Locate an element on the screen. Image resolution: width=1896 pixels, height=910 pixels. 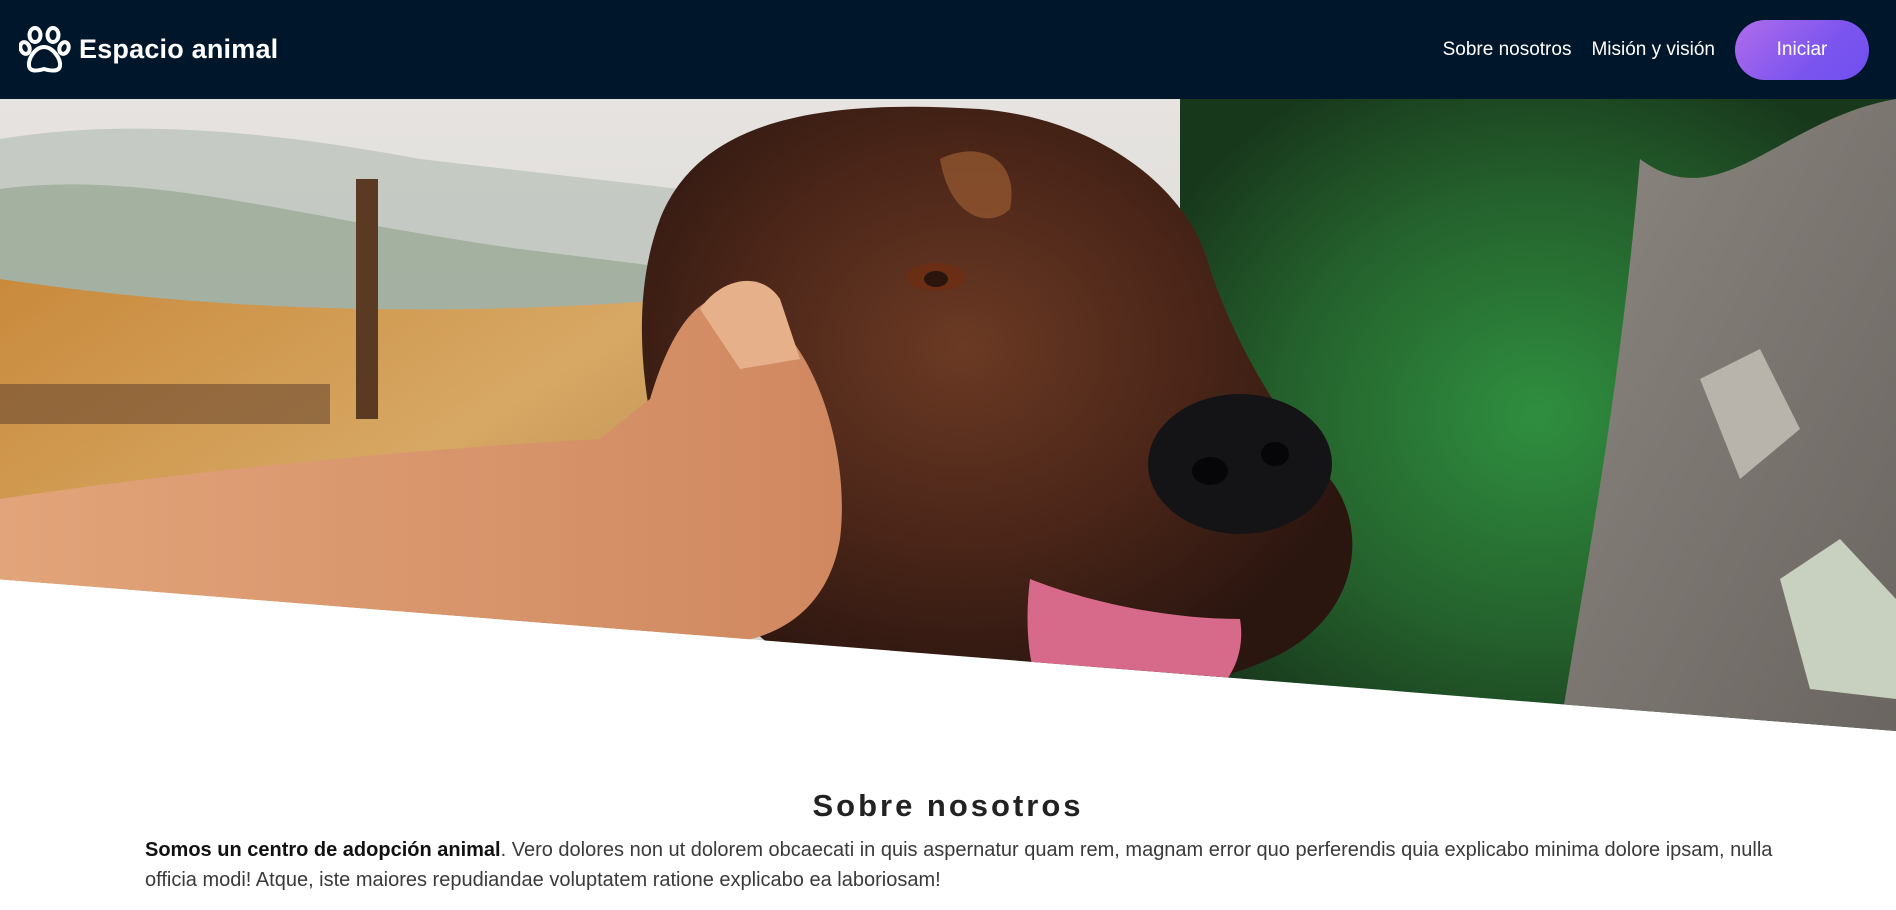
nav-link-mision-vision: Misión y visión is located at coordinates (1653, 50).